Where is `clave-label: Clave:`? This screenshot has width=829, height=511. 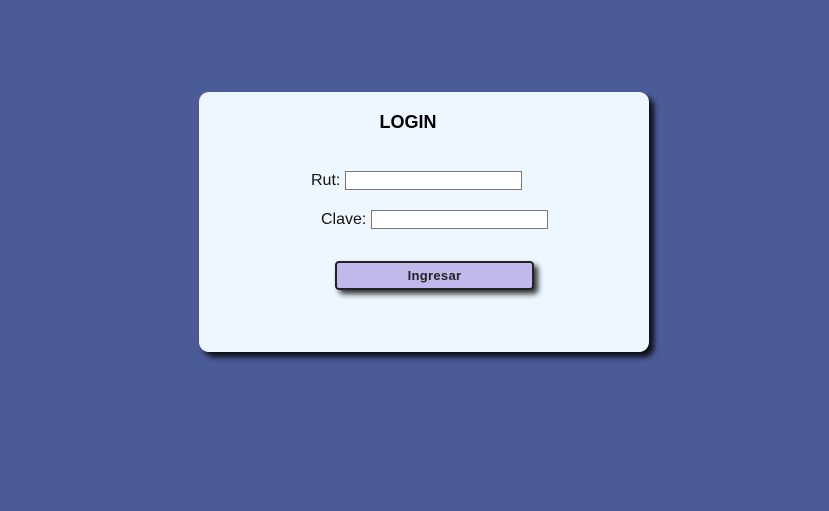 clave-label: Clave: is located at coordinates (344, 219).